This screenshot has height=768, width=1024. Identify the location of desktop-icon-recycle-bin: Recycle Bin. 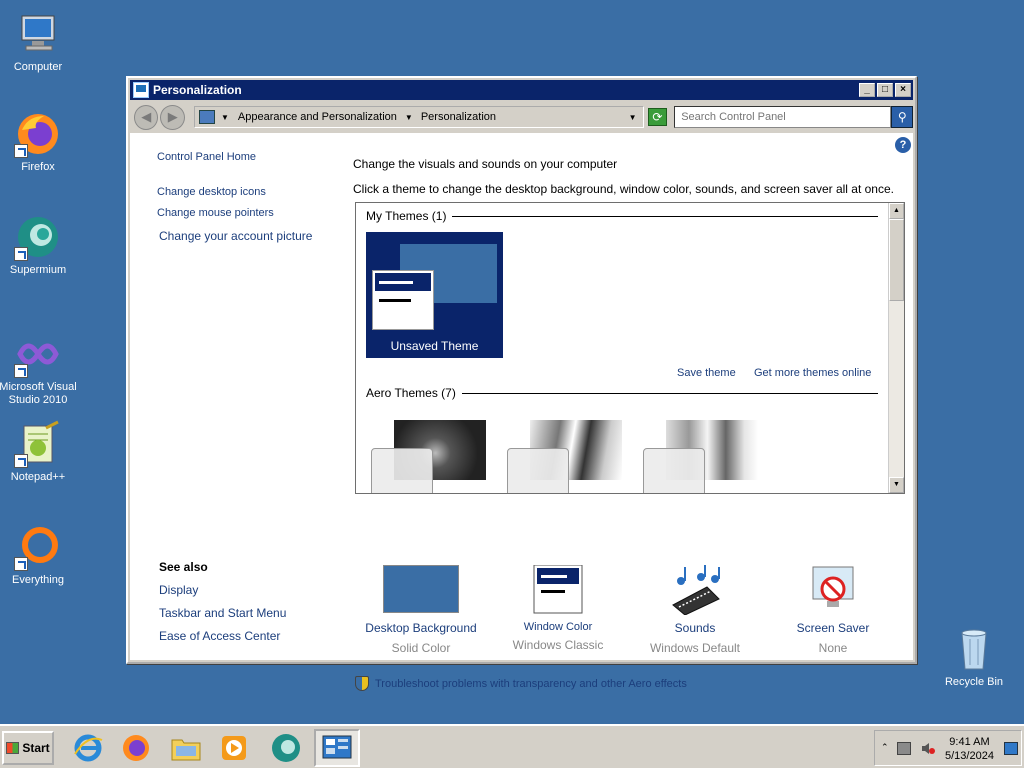
(974, 656).